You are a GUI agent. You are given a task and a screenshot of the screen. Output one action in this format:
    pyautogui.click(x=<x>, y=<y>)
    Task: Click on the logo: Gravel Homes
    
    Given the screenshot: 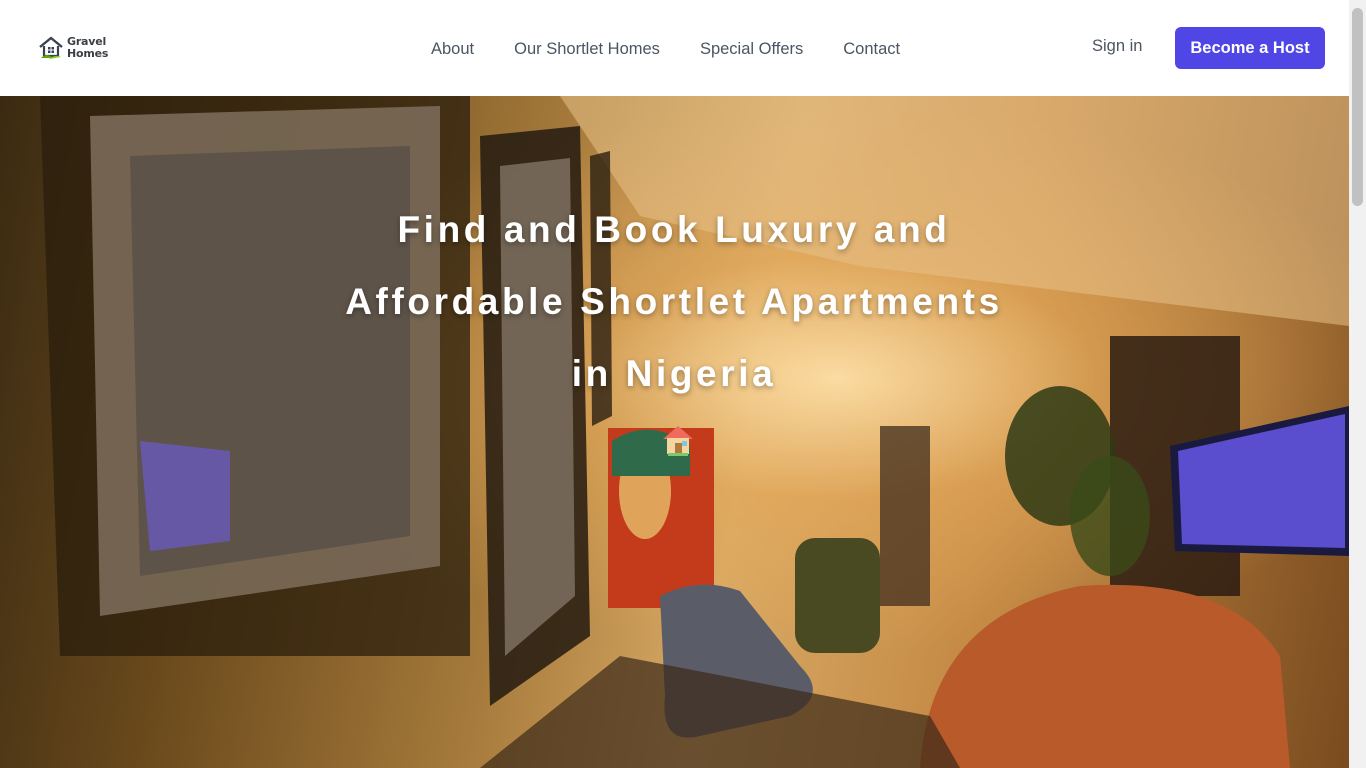 What is the action you would take?
    pyautogui.click(x=75, y=48)
    